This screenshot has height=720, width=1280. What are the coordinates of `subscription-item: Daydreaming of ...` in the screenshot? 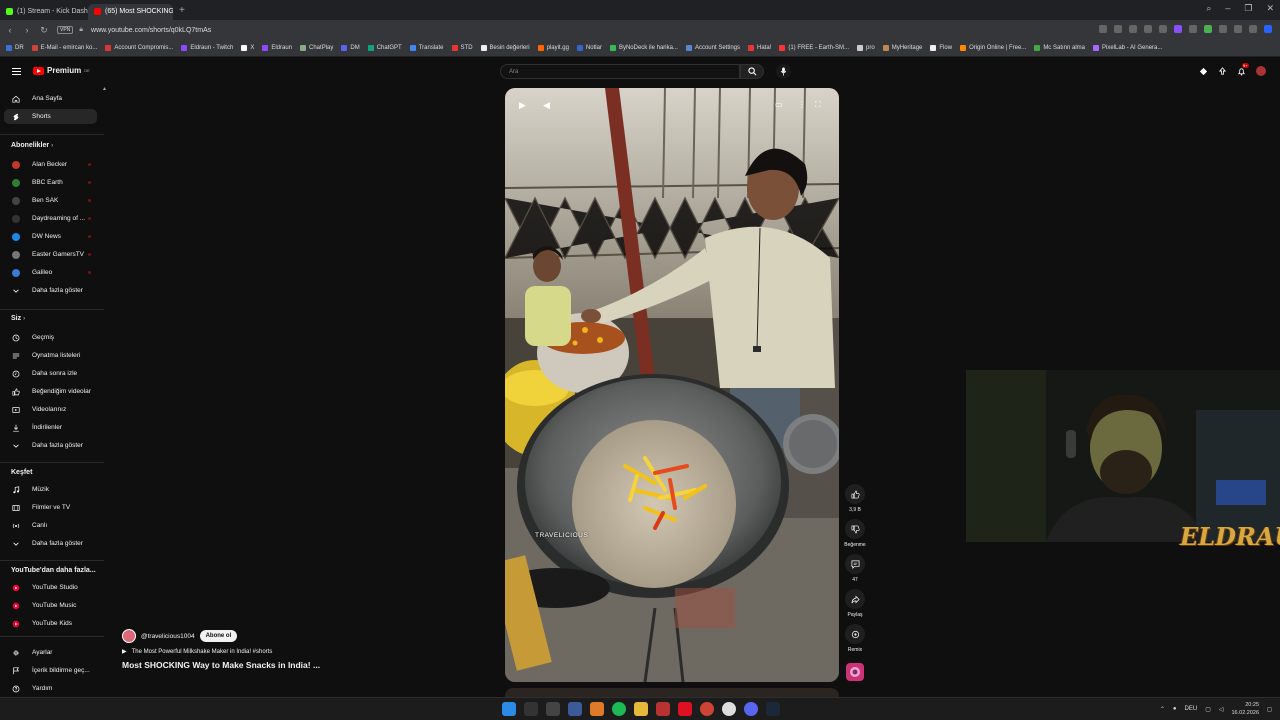 It's located at (50, 218).